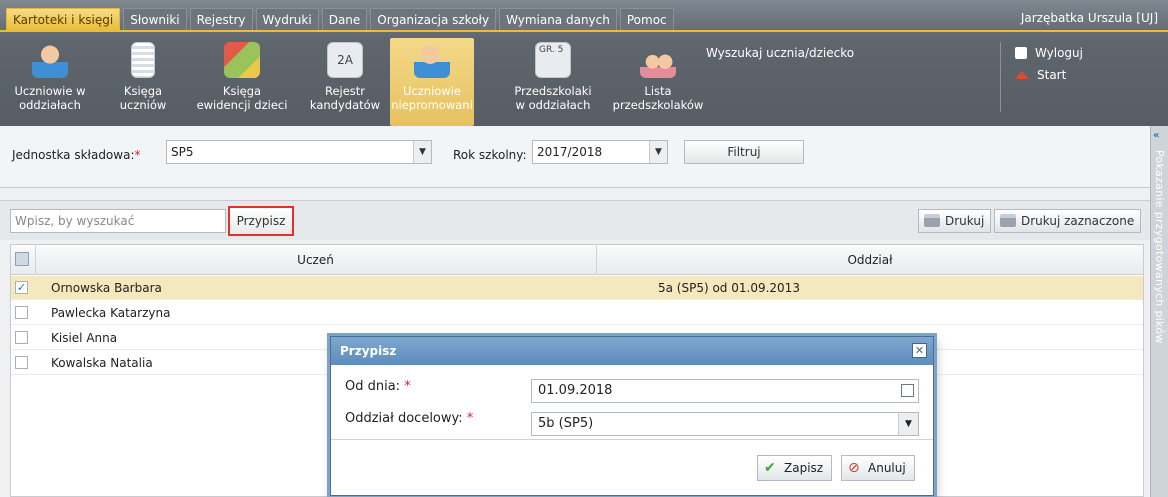  What do you see at coordinates (299, 152) in the screenshot?
I see `unit-select: SP5 ▼` at bounding box center [299, 152].